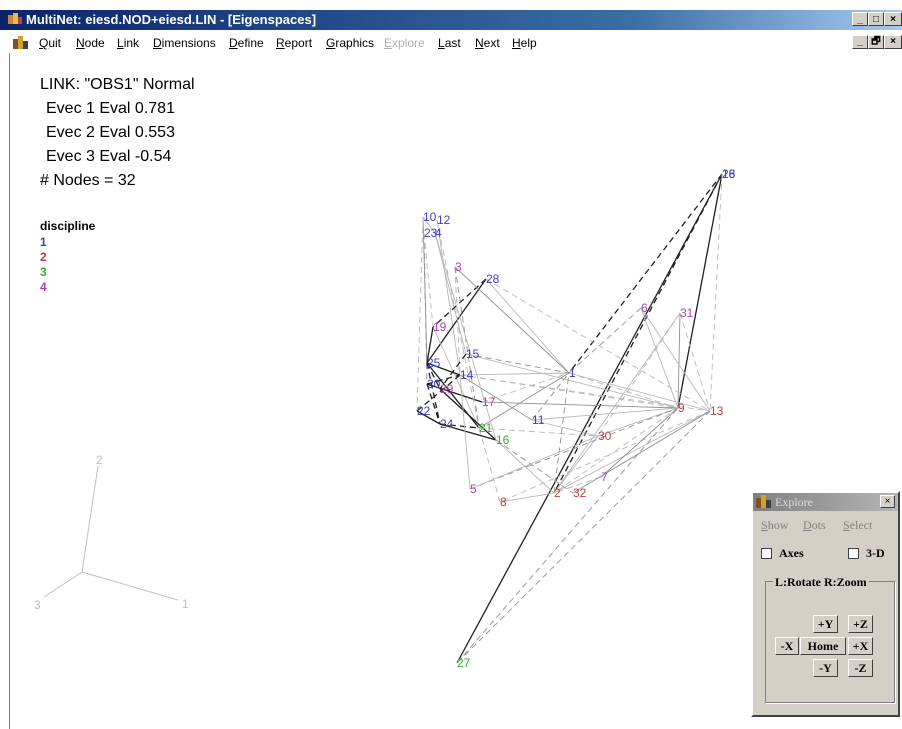 The height and width of the screenshot is (729, 902). What do you see at coordinates (424, 411) in the screenshot?
I see `node-label-22: 22` at bounding box center [424, 411].